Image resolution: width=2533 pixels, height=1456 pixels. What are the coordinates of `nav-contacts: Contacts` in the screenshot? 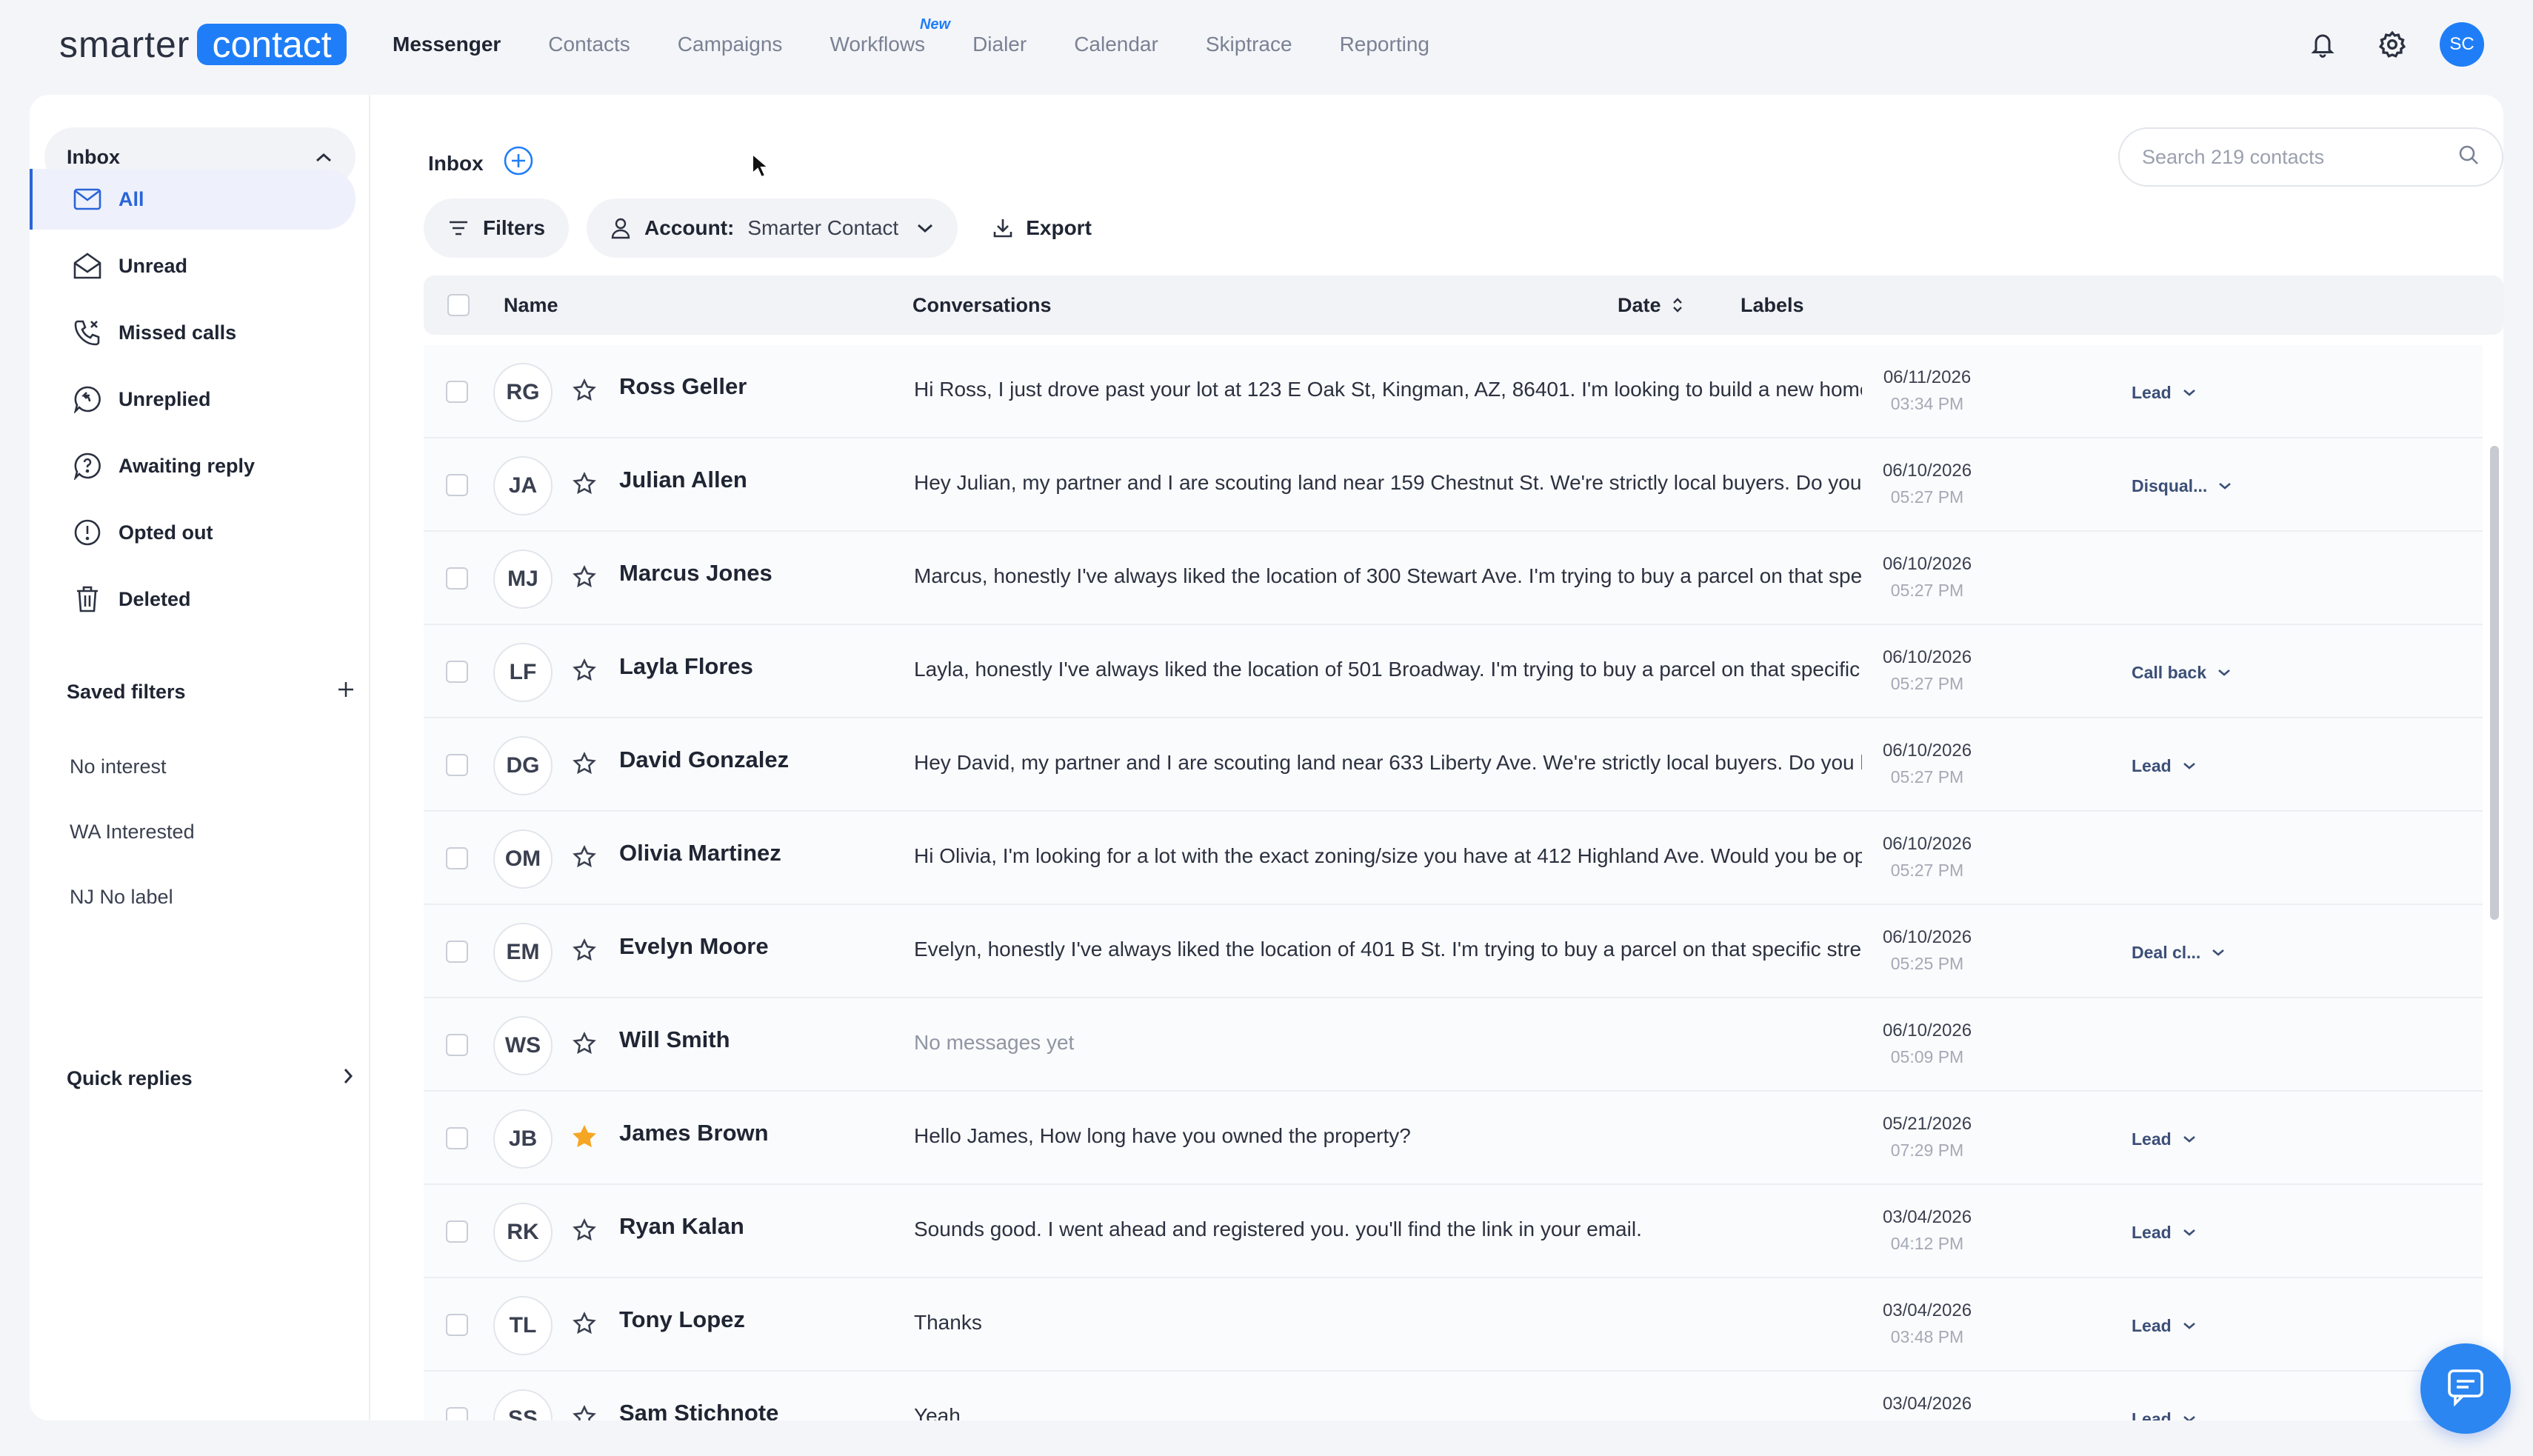 It's located at (589, 44).